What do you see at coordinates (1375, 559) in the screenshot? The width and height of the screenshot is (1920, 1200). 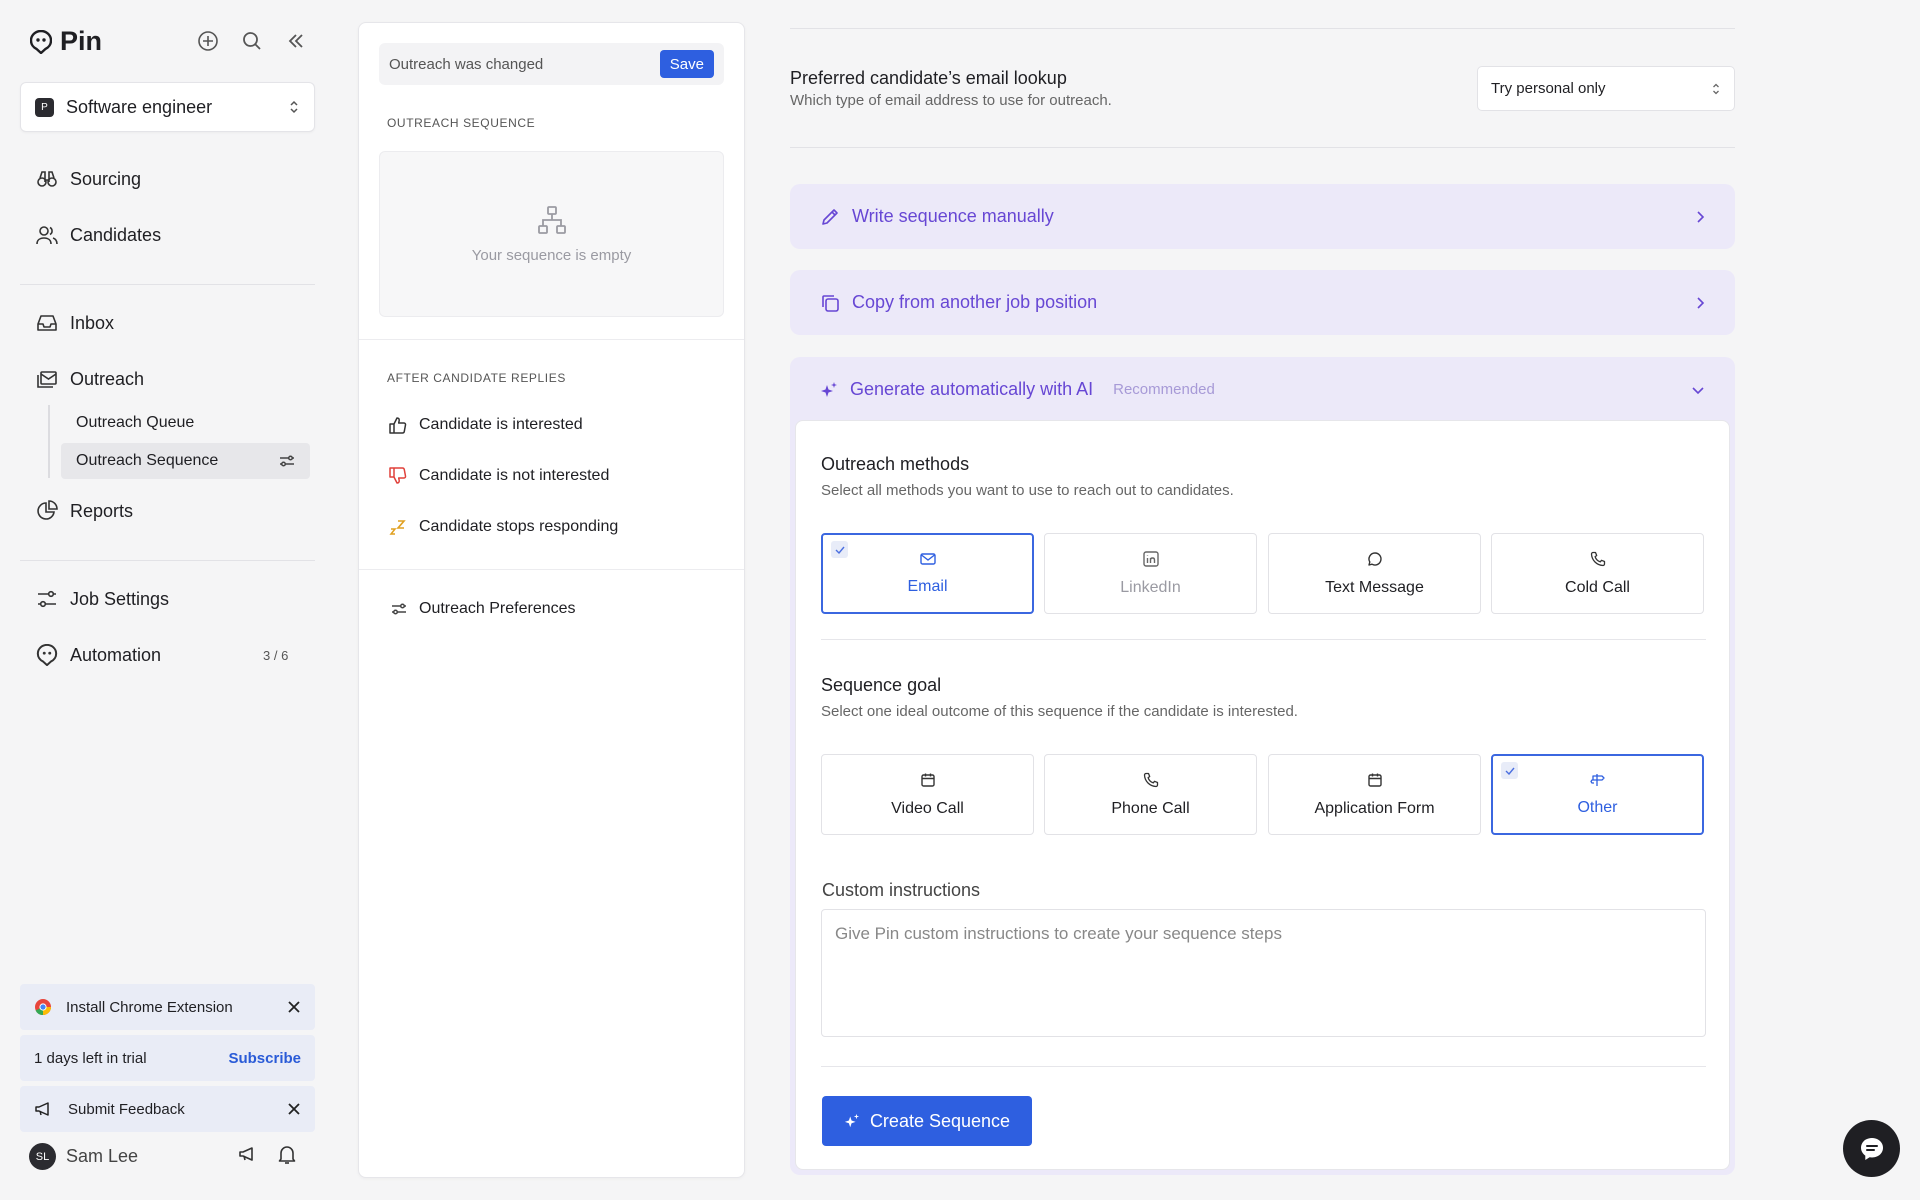 I see `message-bubble-icon` at bounding box center [1375, 559].